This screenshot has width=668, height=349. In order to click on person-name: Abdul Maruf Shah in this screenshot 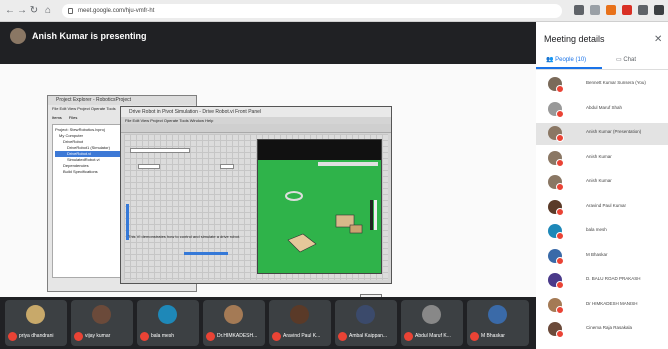, I will do `click(604, 107)`.